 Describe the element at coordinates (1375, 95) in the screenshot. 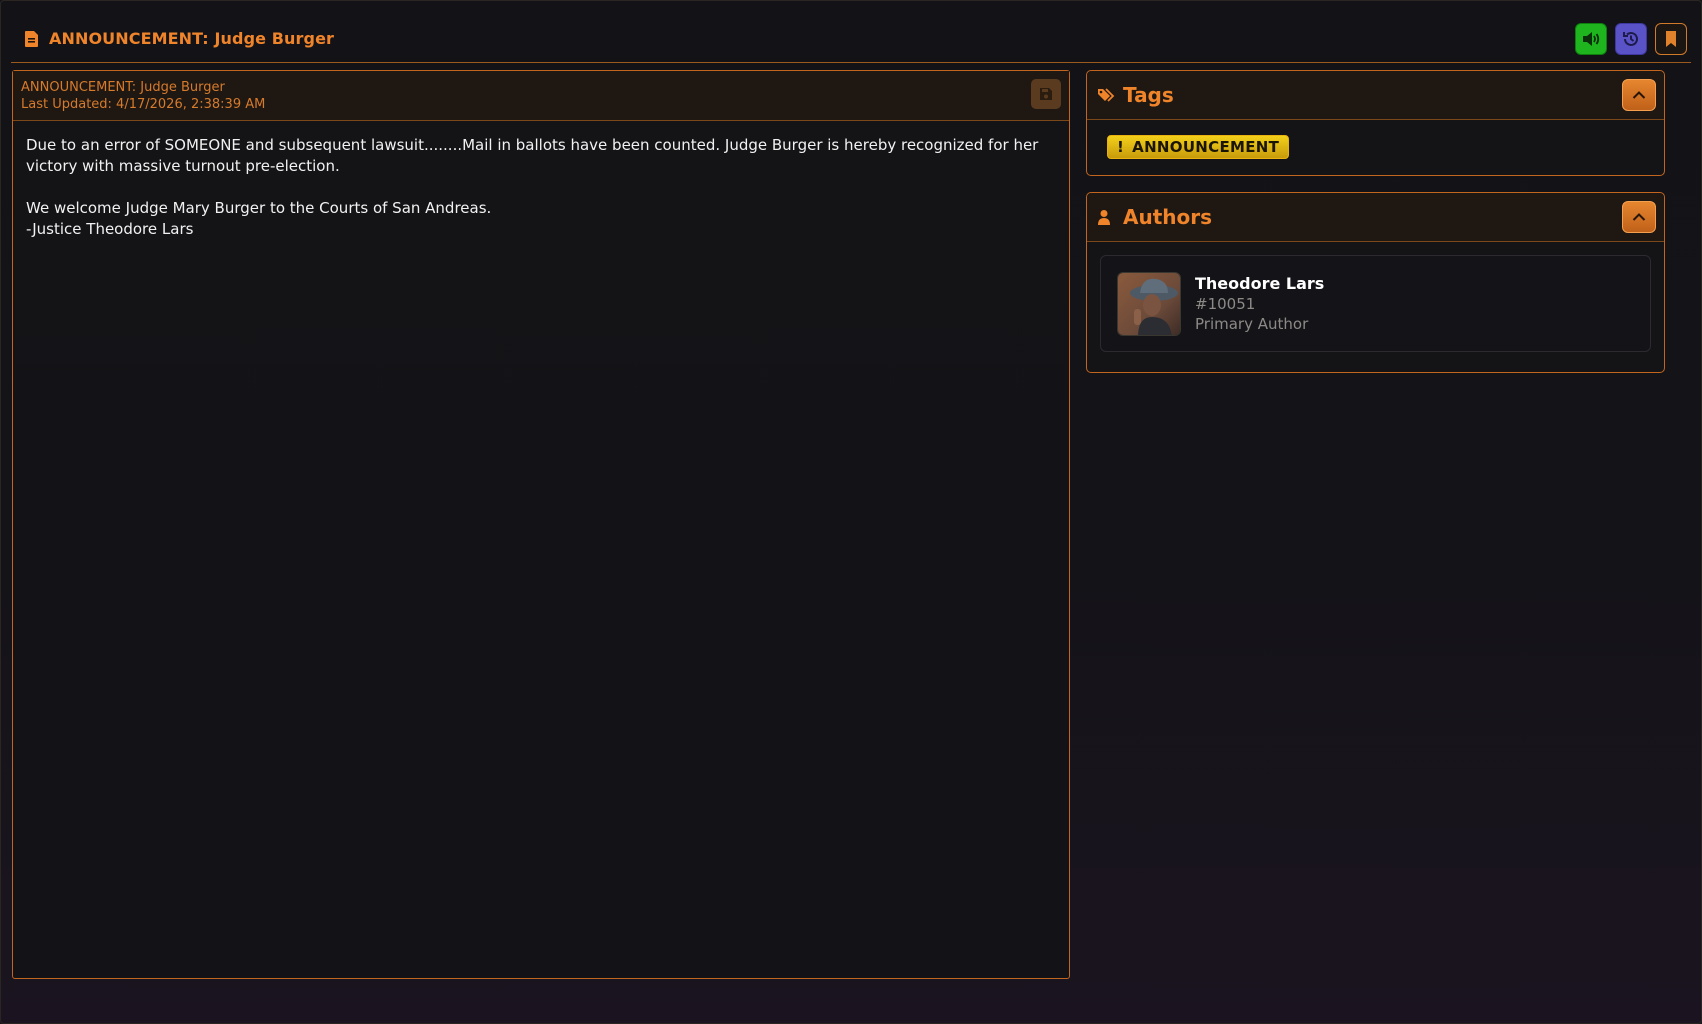

I see `tags-panel-header: Tags` at that location.